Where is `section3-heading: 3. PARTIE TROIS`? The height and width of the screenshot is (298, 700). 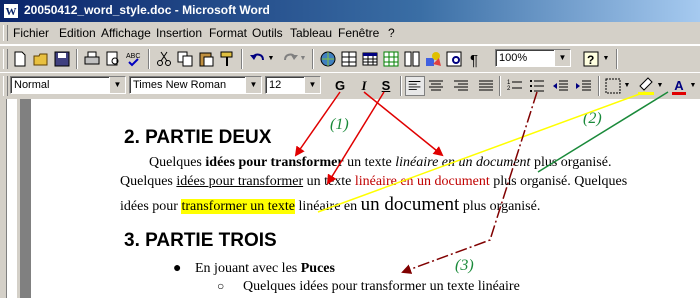 section3-heading: 3. PARTIE TROIS is located at coordinates (200, 240).